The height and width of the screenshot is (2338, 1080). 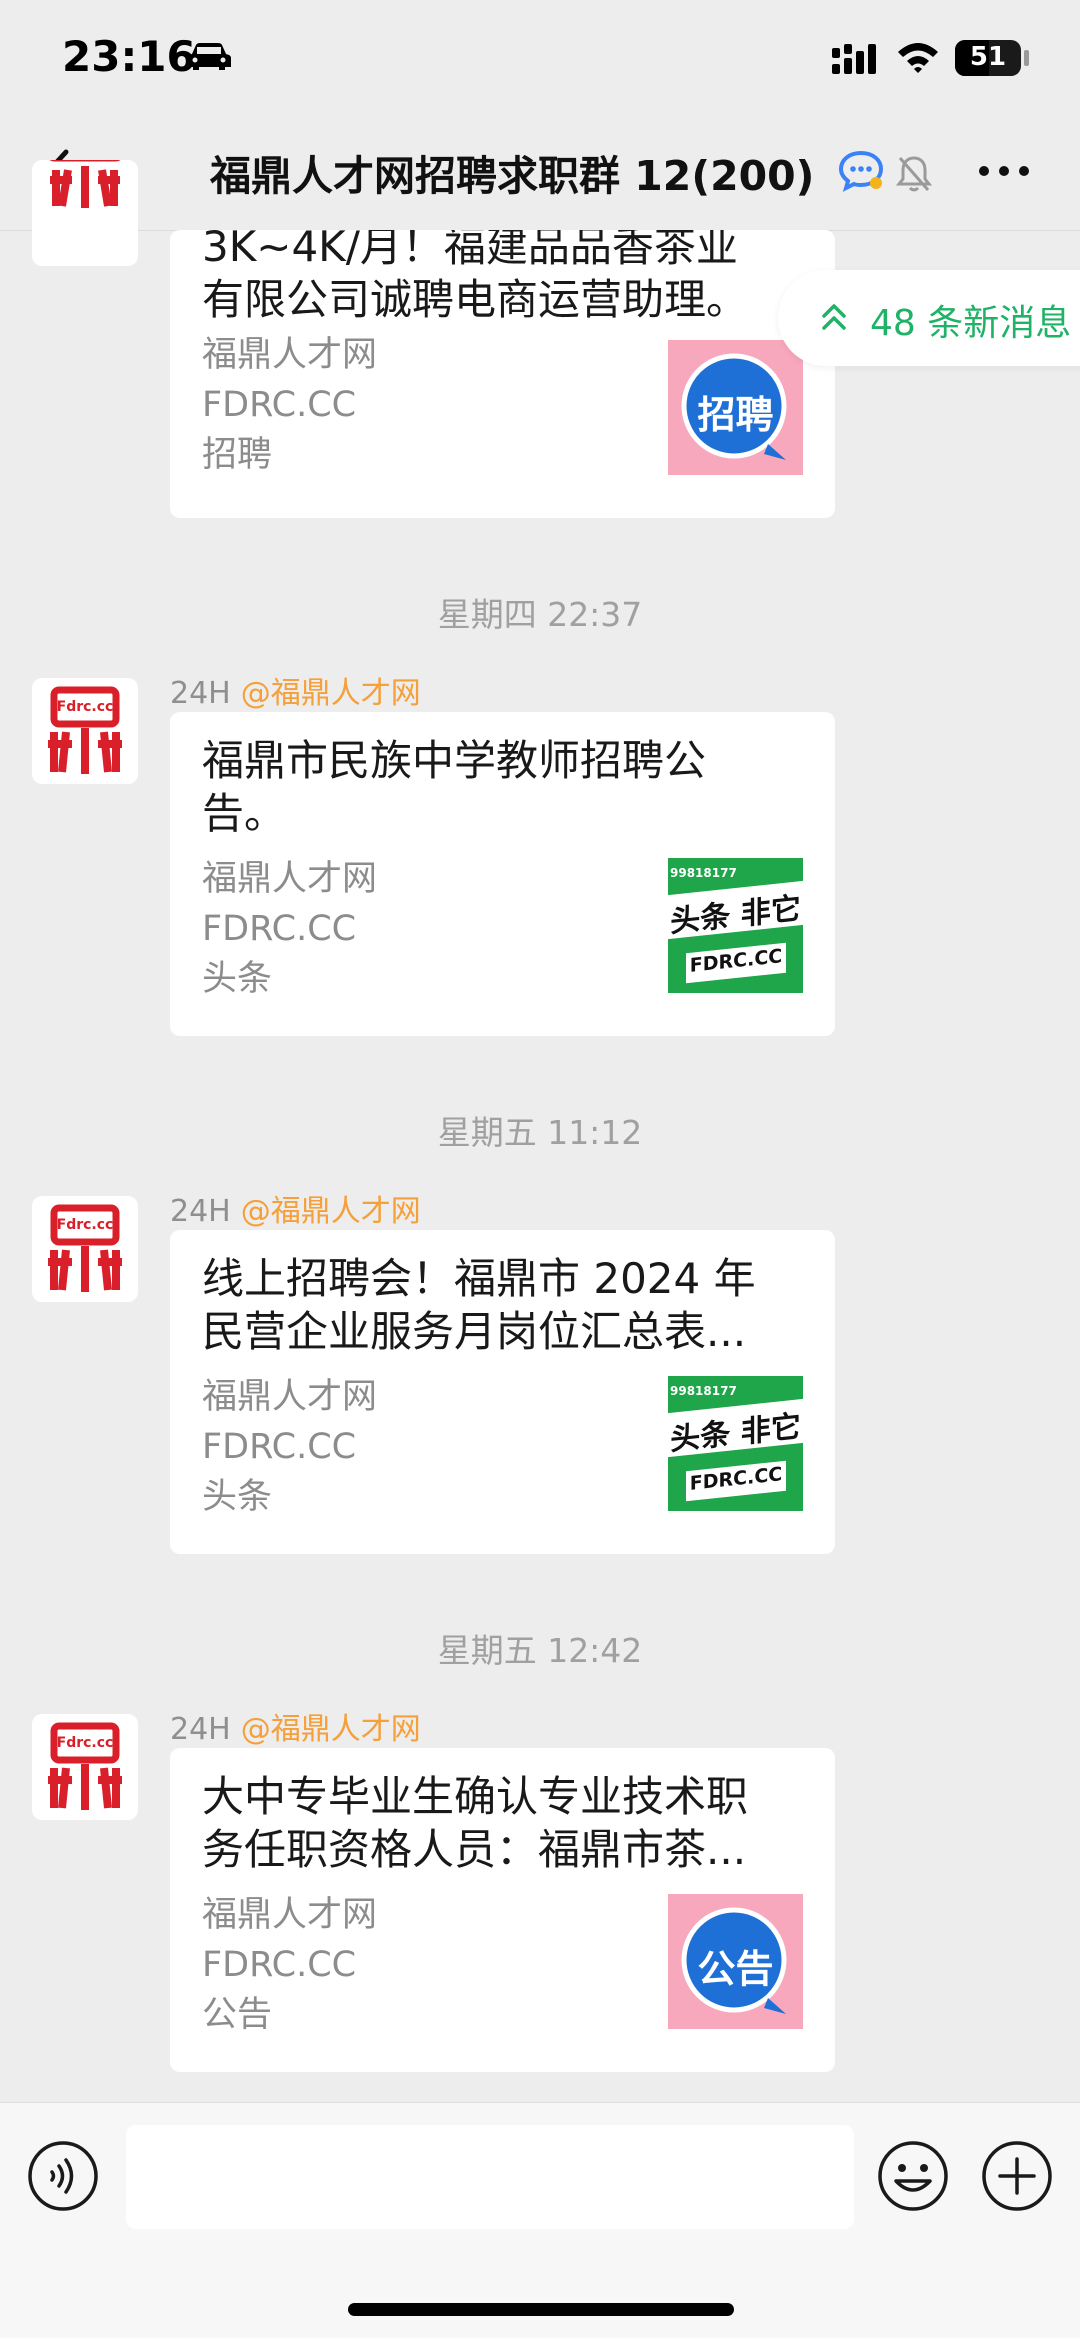 I want to click on card-title-line: 福鼎市民族中学教师招聘公, so click(x=454, y=760).